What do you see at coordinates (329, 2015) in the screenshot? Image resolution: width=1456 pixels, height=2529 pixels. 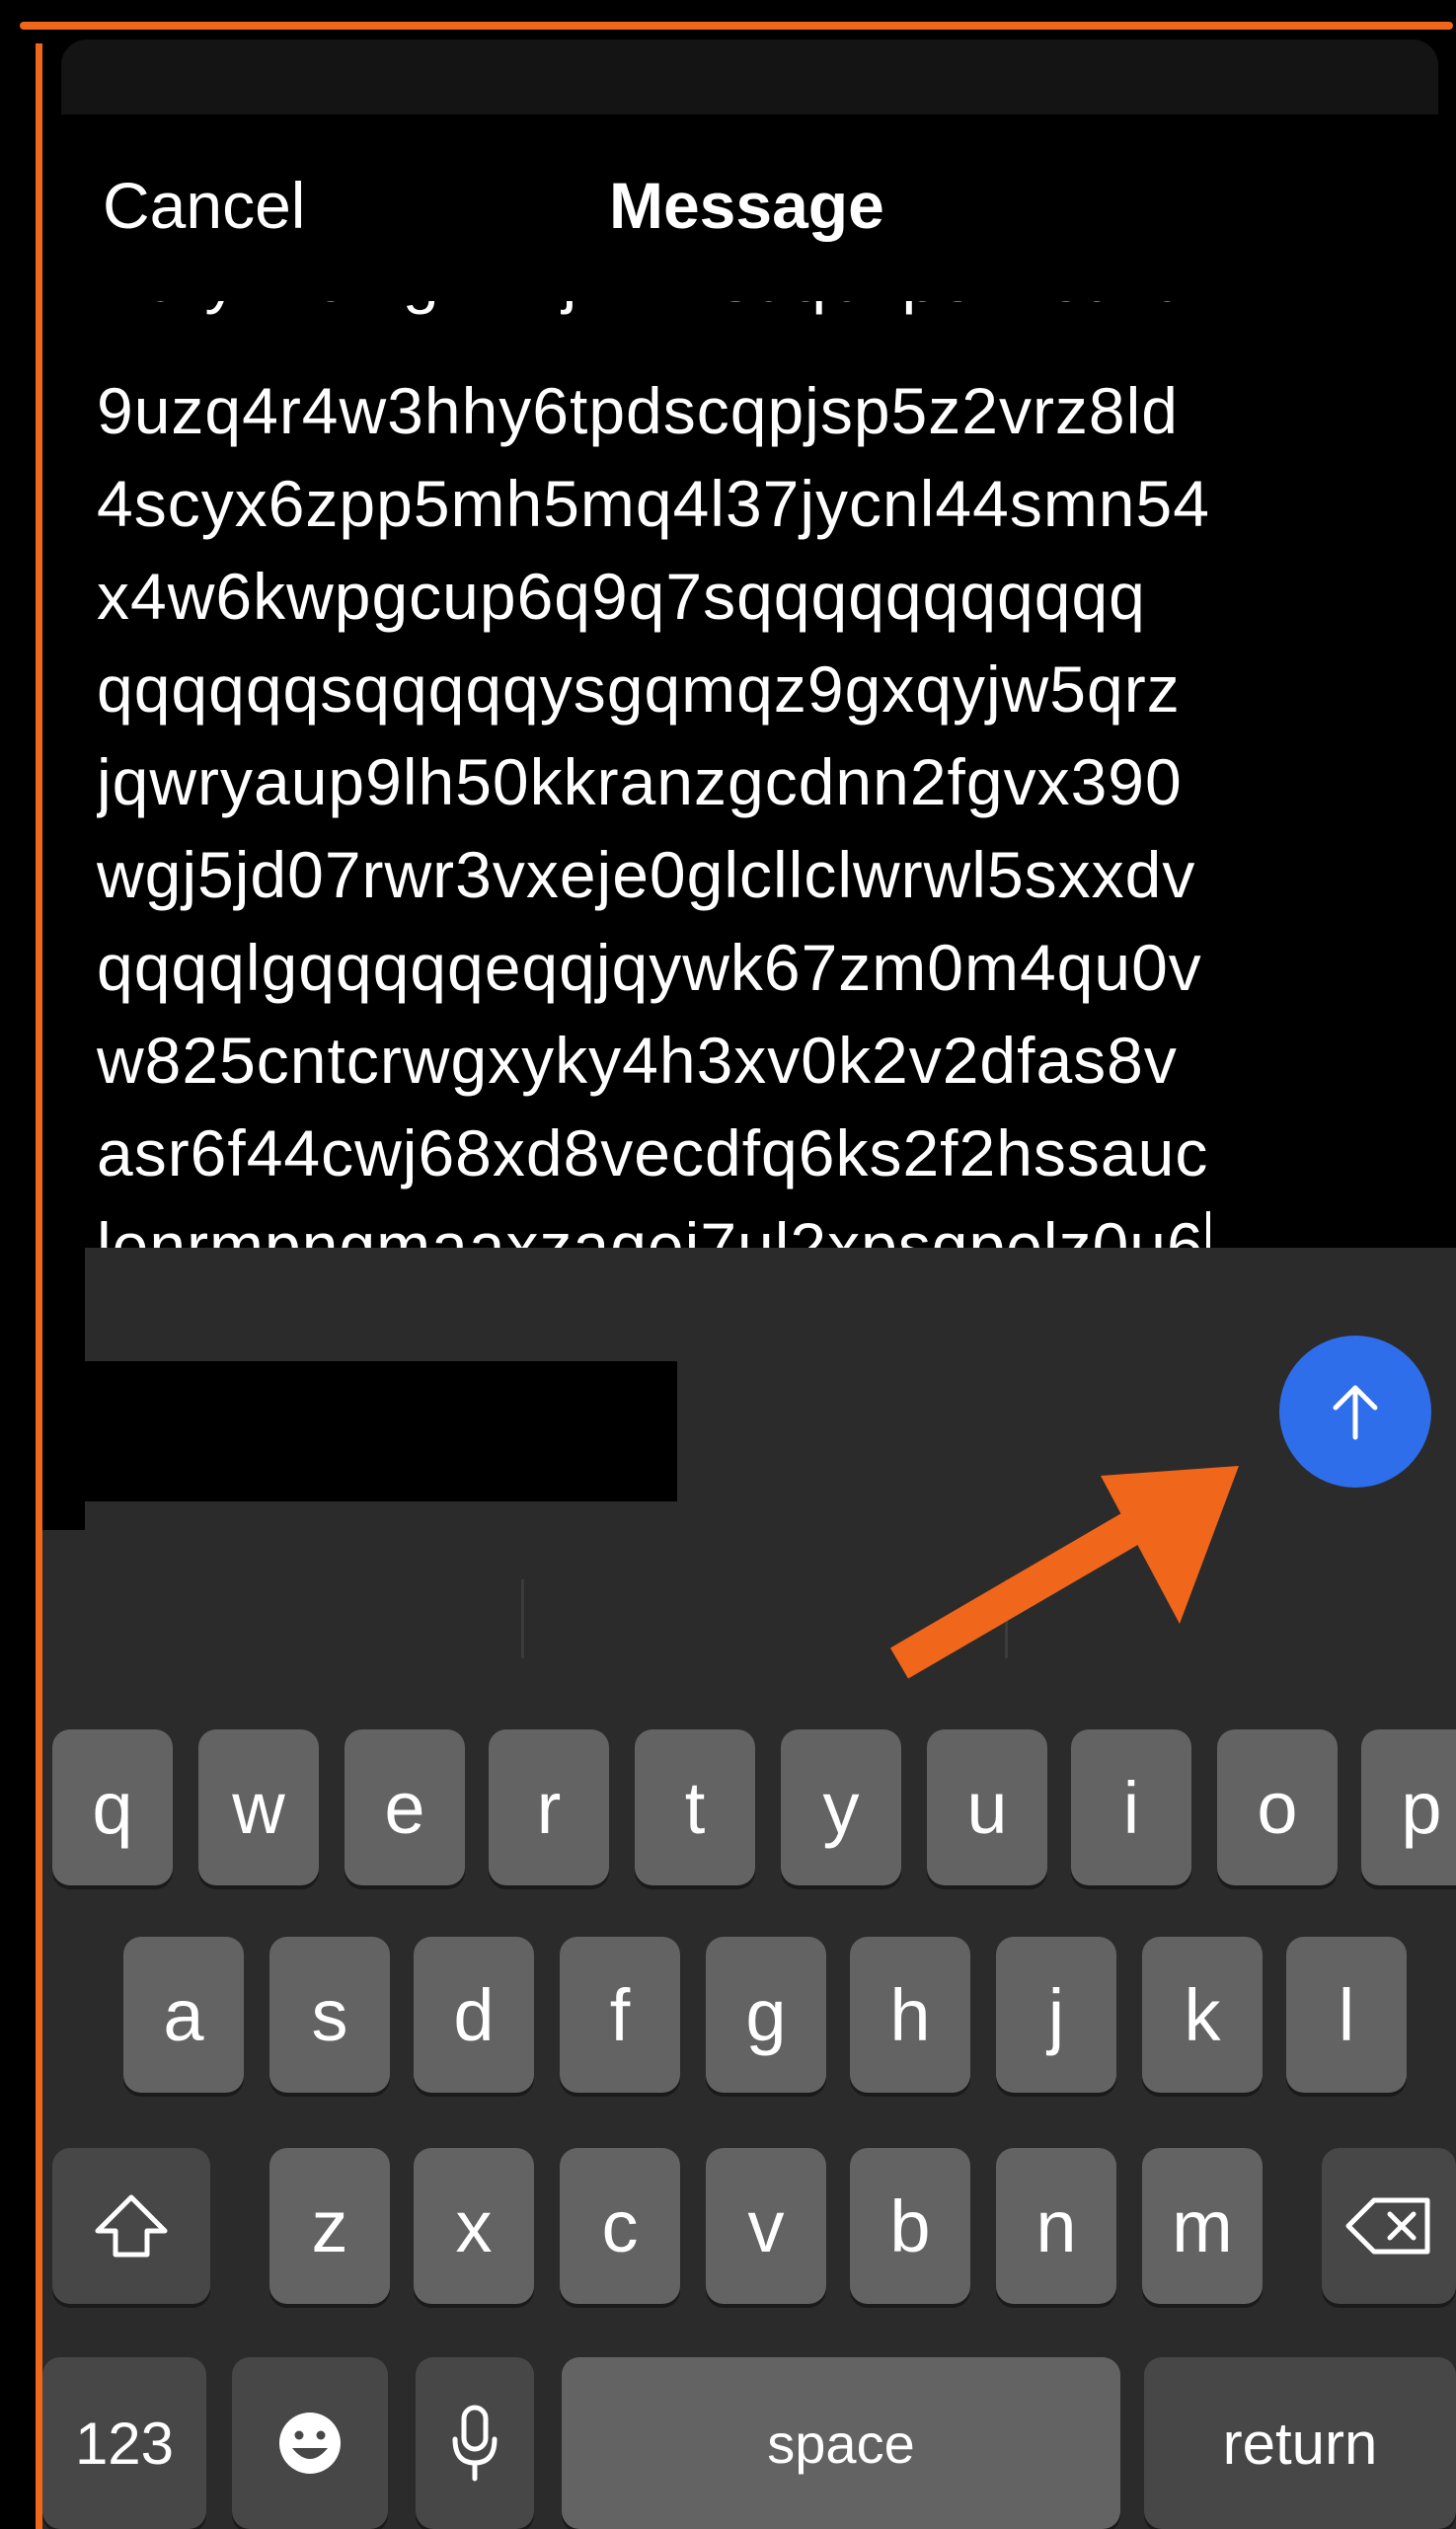 I see `key-s: s` at bounding box center [329, 2015].